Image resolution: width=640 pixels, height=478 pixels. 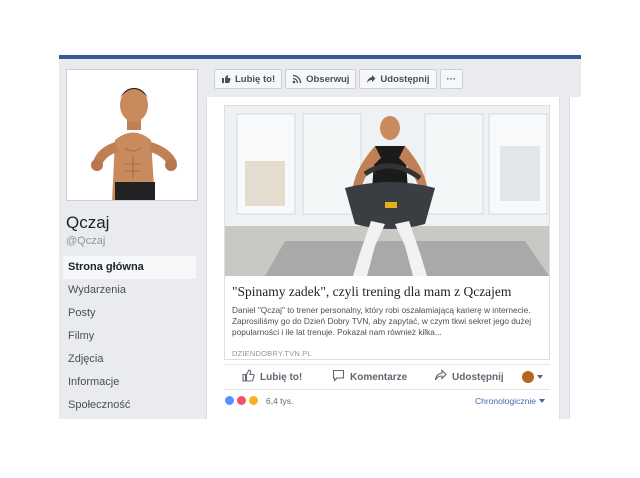 I want to click on page-like-label: Lubię to!, so click(x=255, y=79).